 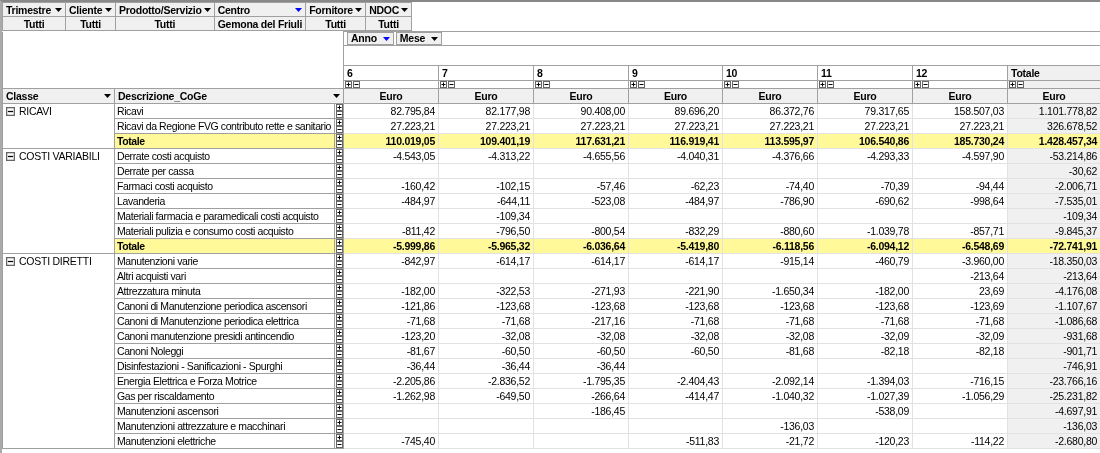 What do you see at coordinates (887, 155) in the screenshot?
I see `table-cell: -4.293,33` at bounding box center [887, 155].